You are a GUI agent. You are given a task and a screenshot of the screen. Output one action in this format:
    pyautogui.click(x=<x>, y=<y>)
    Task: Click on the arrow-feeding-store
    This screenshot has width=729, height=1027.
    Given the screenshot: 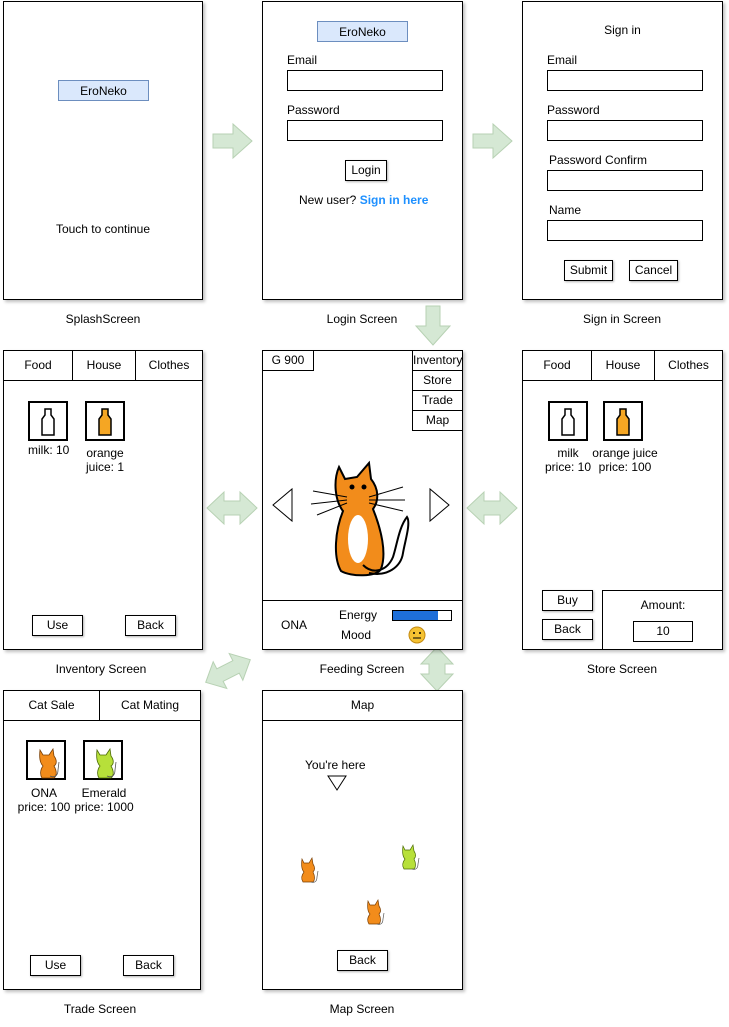 What is the action you would take?
    pyautogui.click(x=492, y=508)
    